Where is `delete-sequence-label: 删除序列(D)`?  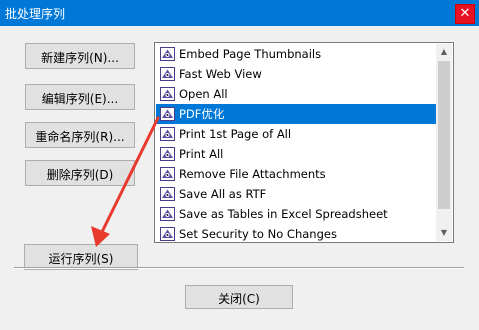 delete-sequence-label: 删除序列(D) is located at coordinates (80, 175).